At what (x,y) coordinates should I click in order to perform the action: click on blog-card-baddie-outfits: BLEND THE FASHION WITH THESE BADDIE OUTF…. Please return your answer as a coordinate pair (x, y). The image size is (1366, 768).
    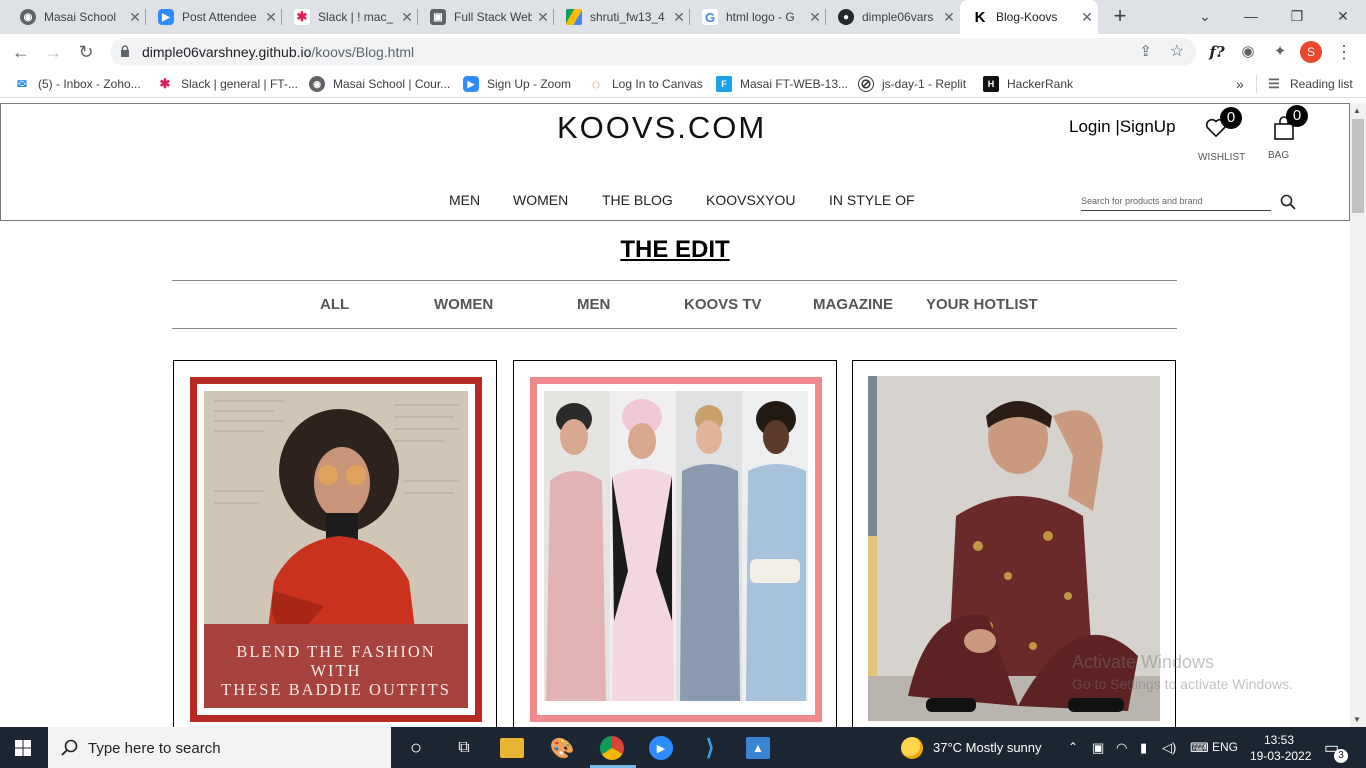
    Looking at the image, I should click on (335, 543).